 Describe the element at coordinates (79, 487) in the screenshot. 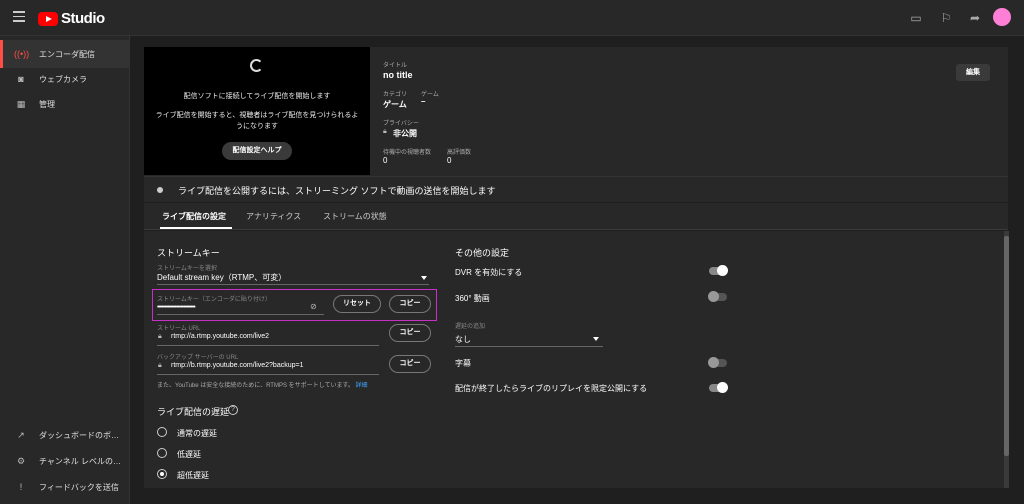

I see `sidebar-item-label: フィードバックを送信` at that location.